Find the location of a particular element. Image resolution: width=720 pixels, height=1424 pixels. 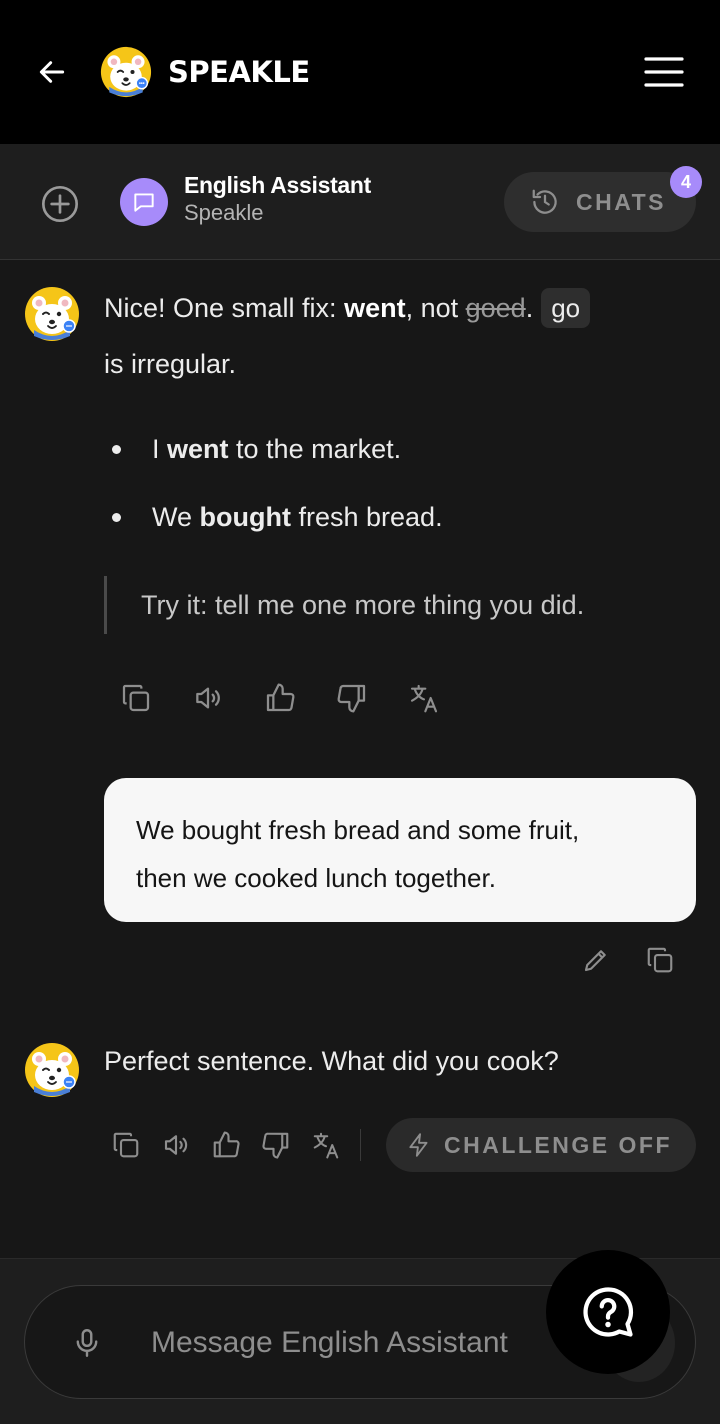

chats-button: CHATS is located at coordinates (600, 202).